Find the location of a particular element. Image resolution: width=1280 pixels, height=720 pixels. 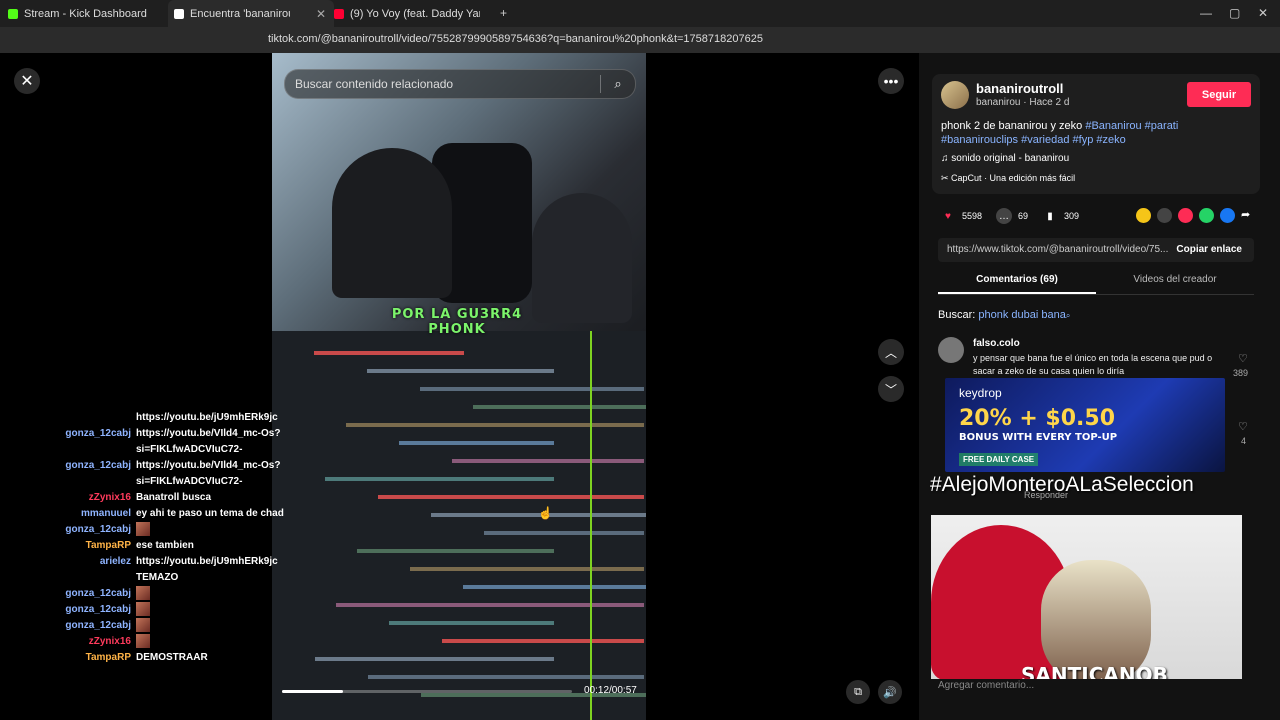

engagement-stats: ♥ 5598 … 69 ▮ 309 is located at coordinates (1009, 216).